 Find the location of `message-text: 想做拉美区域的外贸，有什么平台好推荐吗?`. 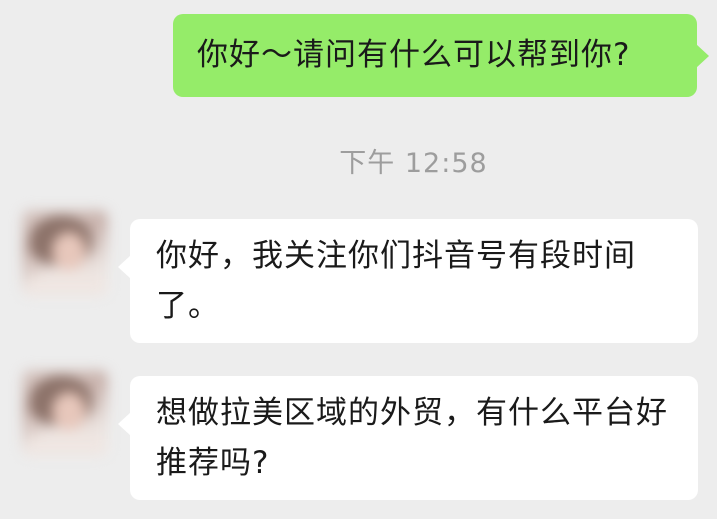

message-text: 想做拉美区域的外贸，有什么平台好推荐吗? is located at coordinates (412, 438).